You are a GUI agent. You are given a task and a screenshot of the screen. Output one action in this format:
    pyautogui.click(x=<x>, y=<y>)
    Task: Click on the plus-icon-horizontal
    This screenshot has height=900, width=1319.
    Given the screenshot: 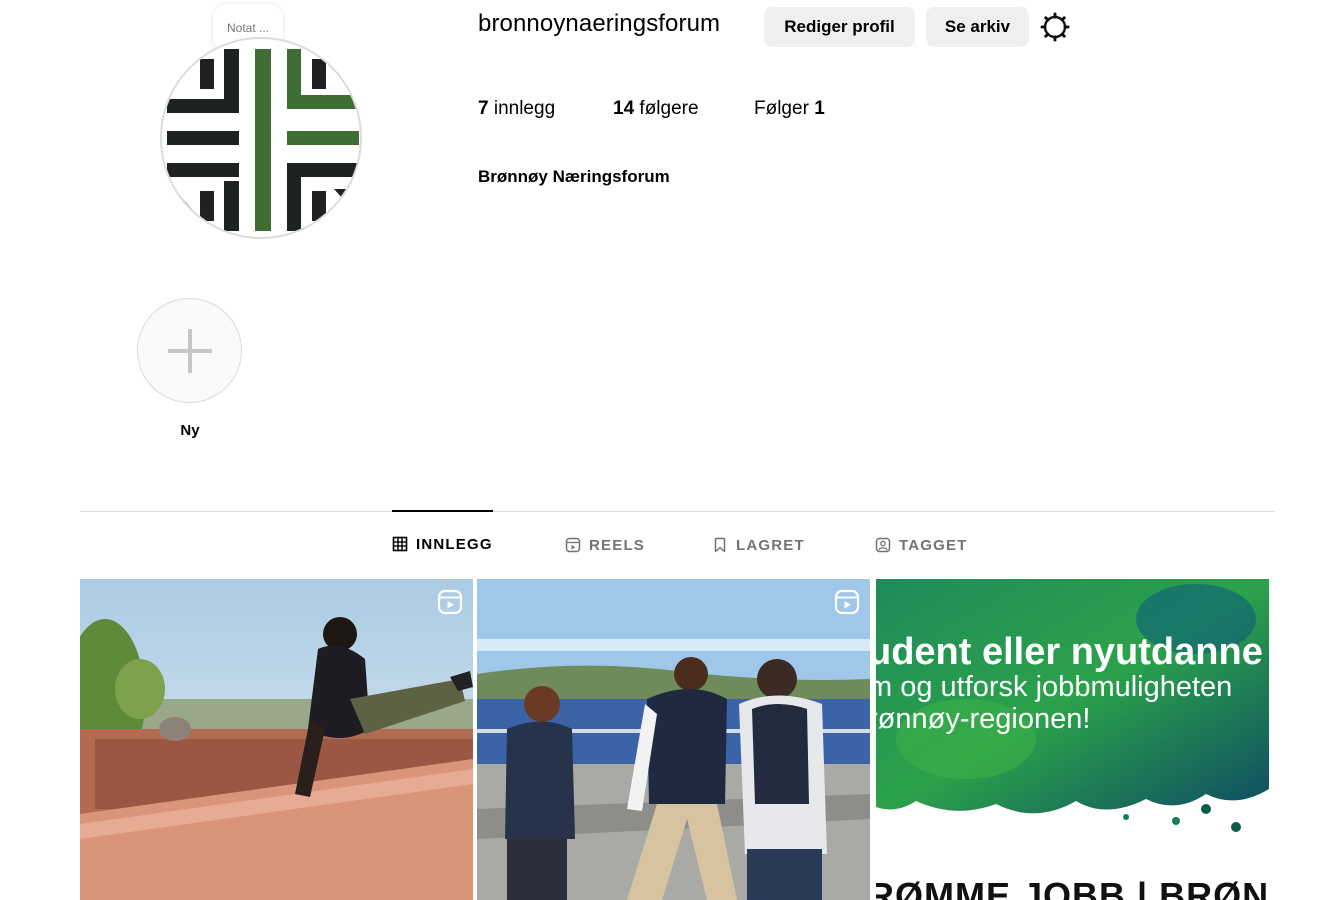 What is the action you would take?
    pyautogui.click(x=190, y=351)
    